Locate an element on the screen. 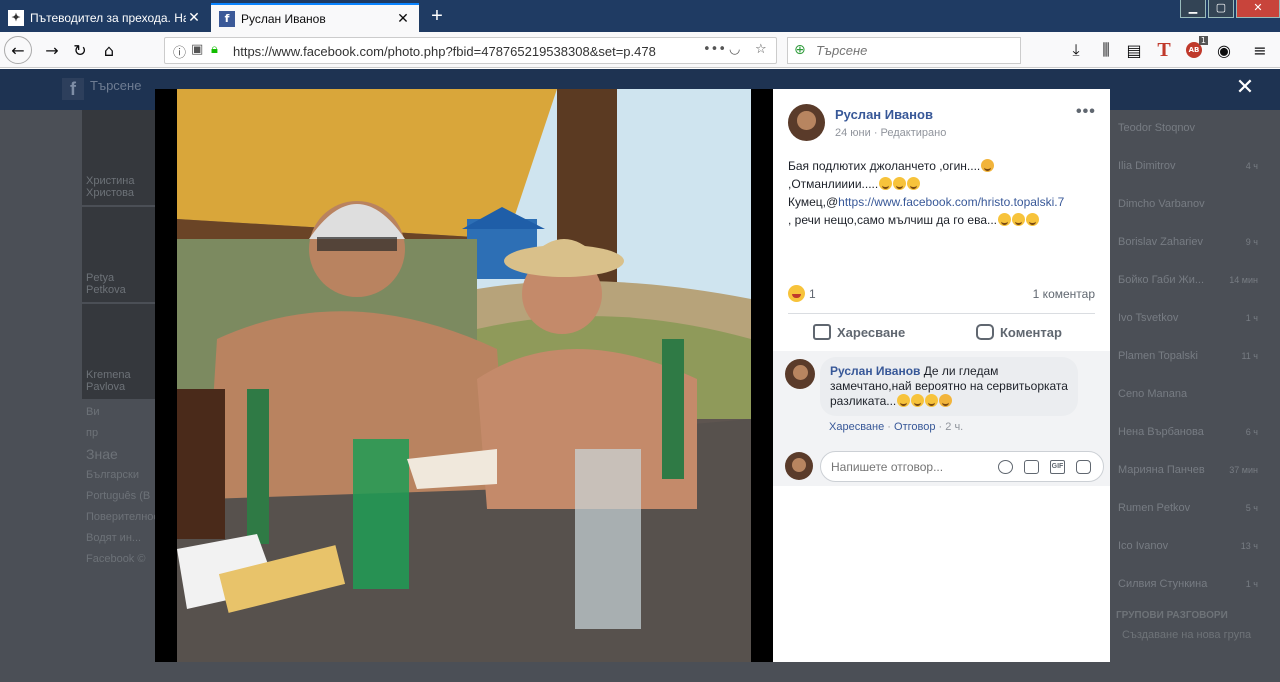  contact-row: Ceno Manana is located at coordinates (1187, 395).